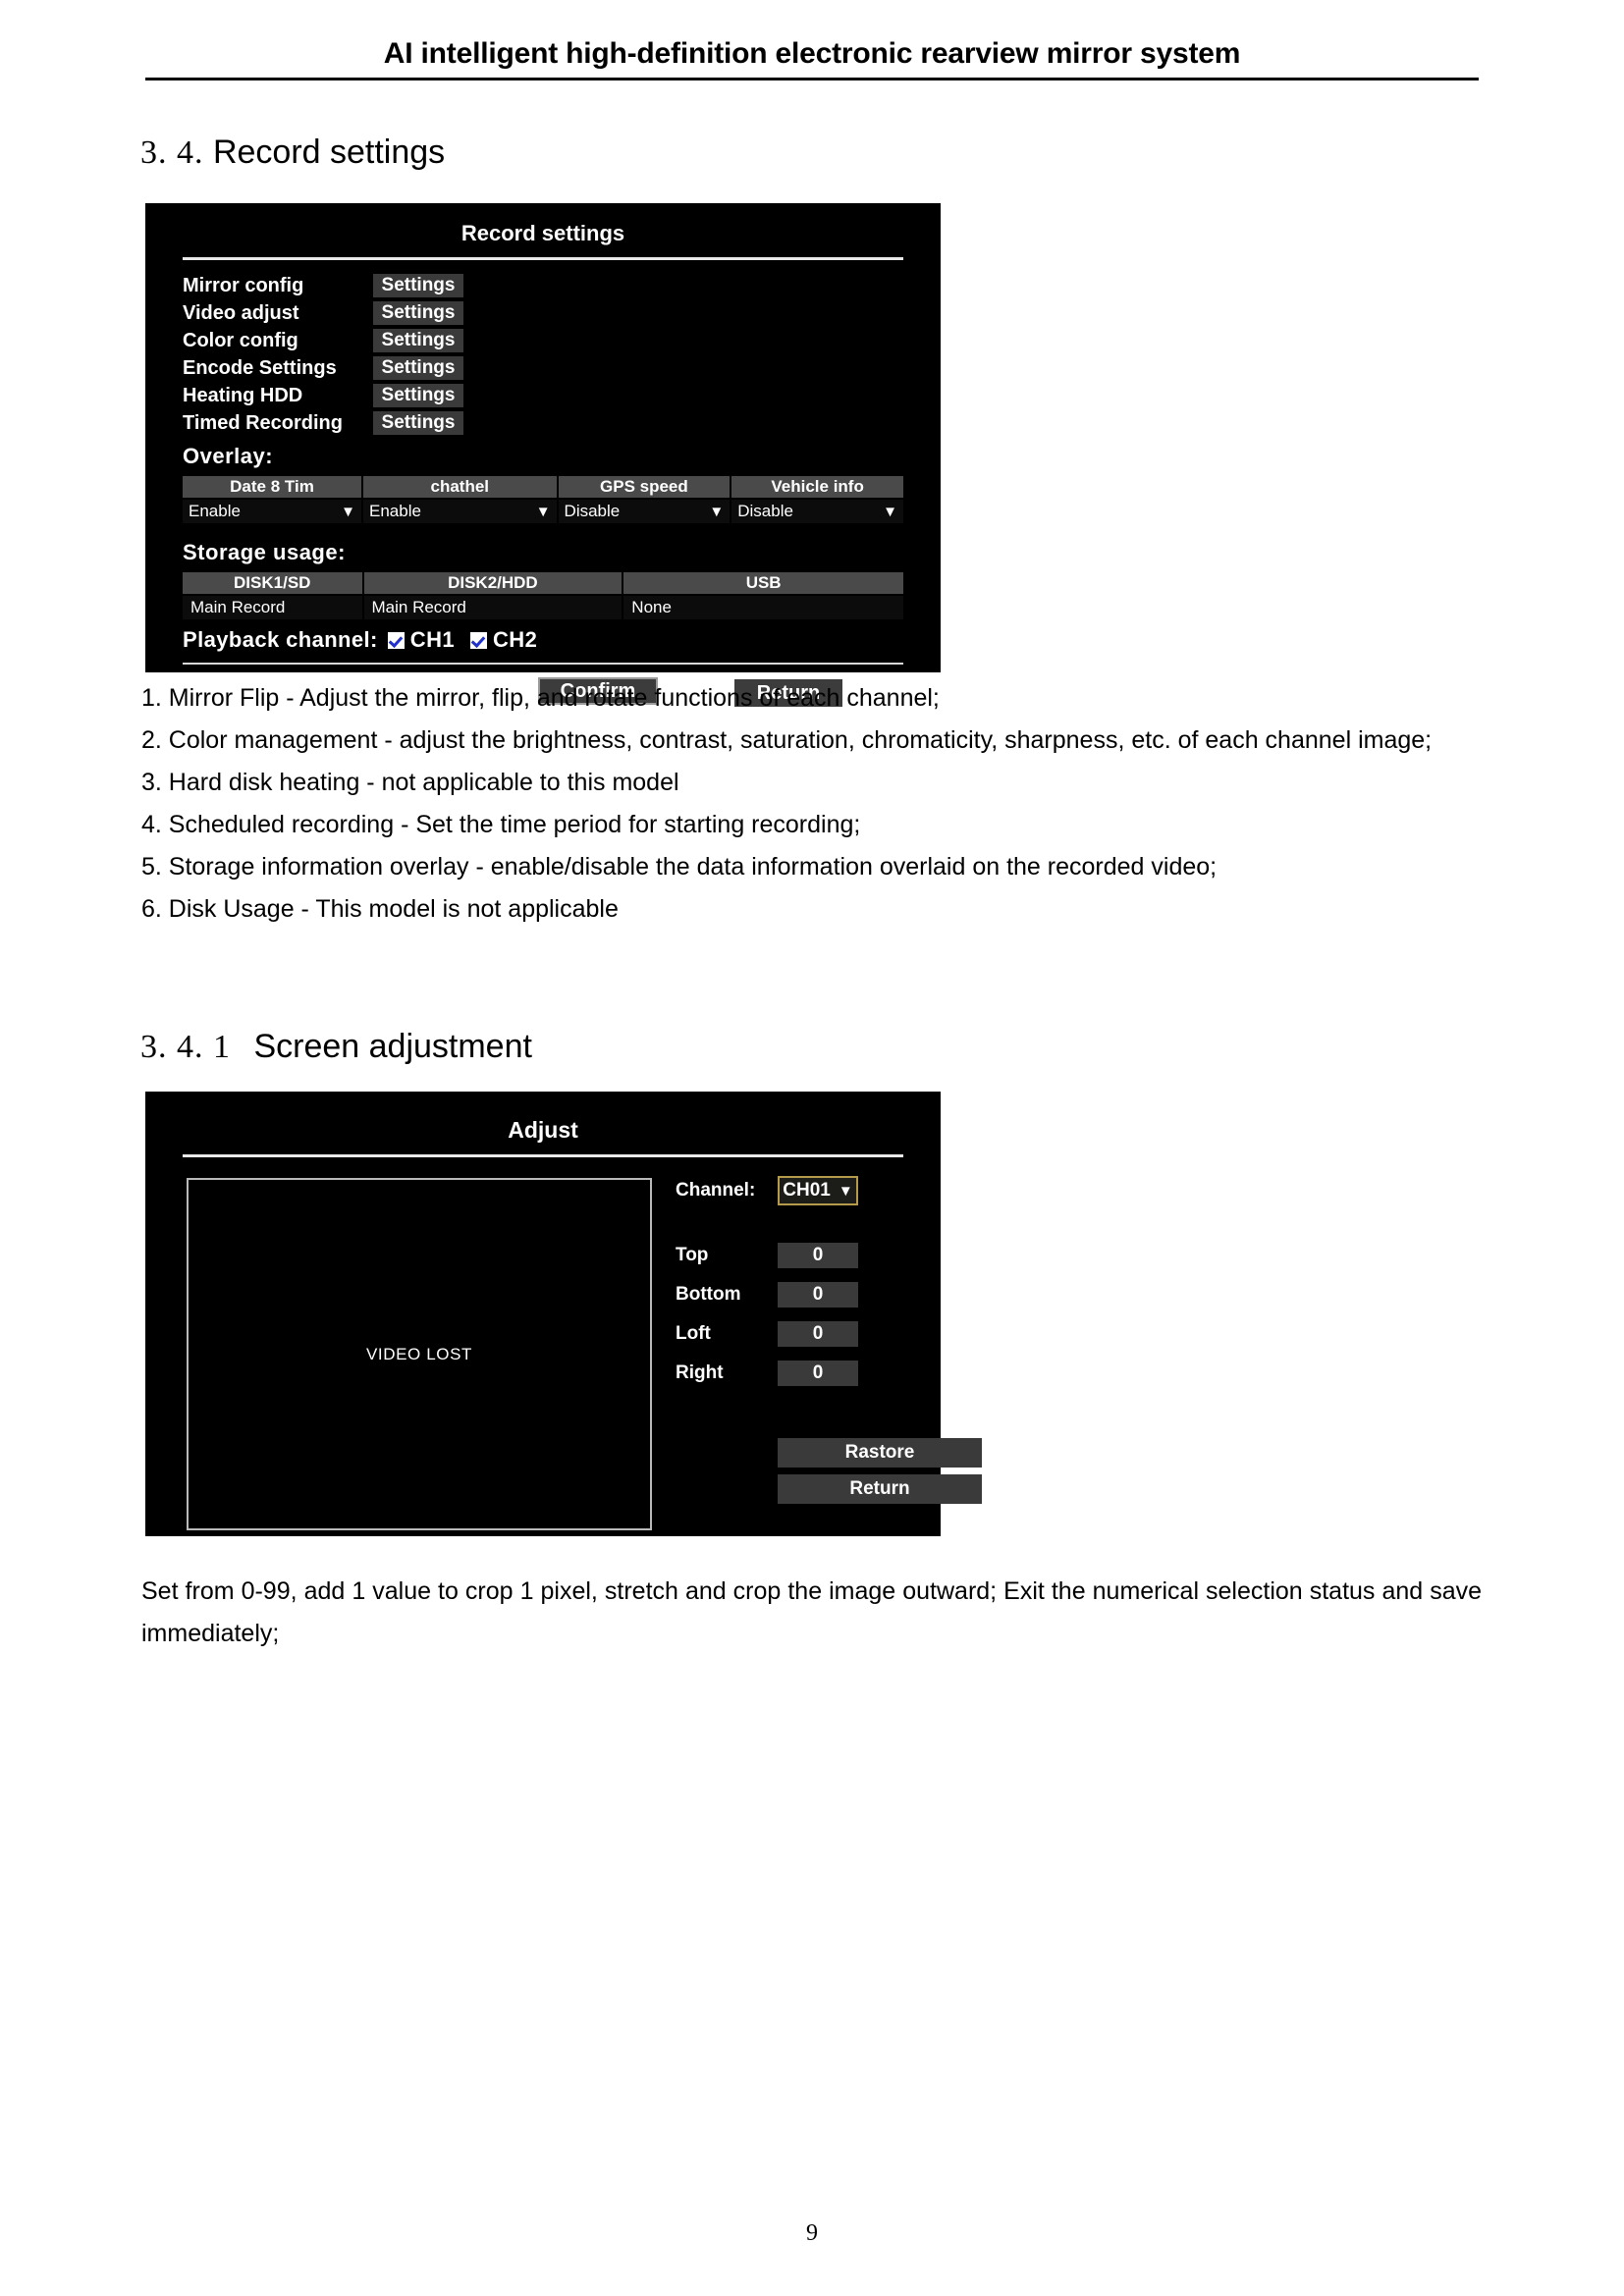 The image size is (1624, 2296). I want to click on storage-header-disk2: DISK2/HDD, so click(493, 584).